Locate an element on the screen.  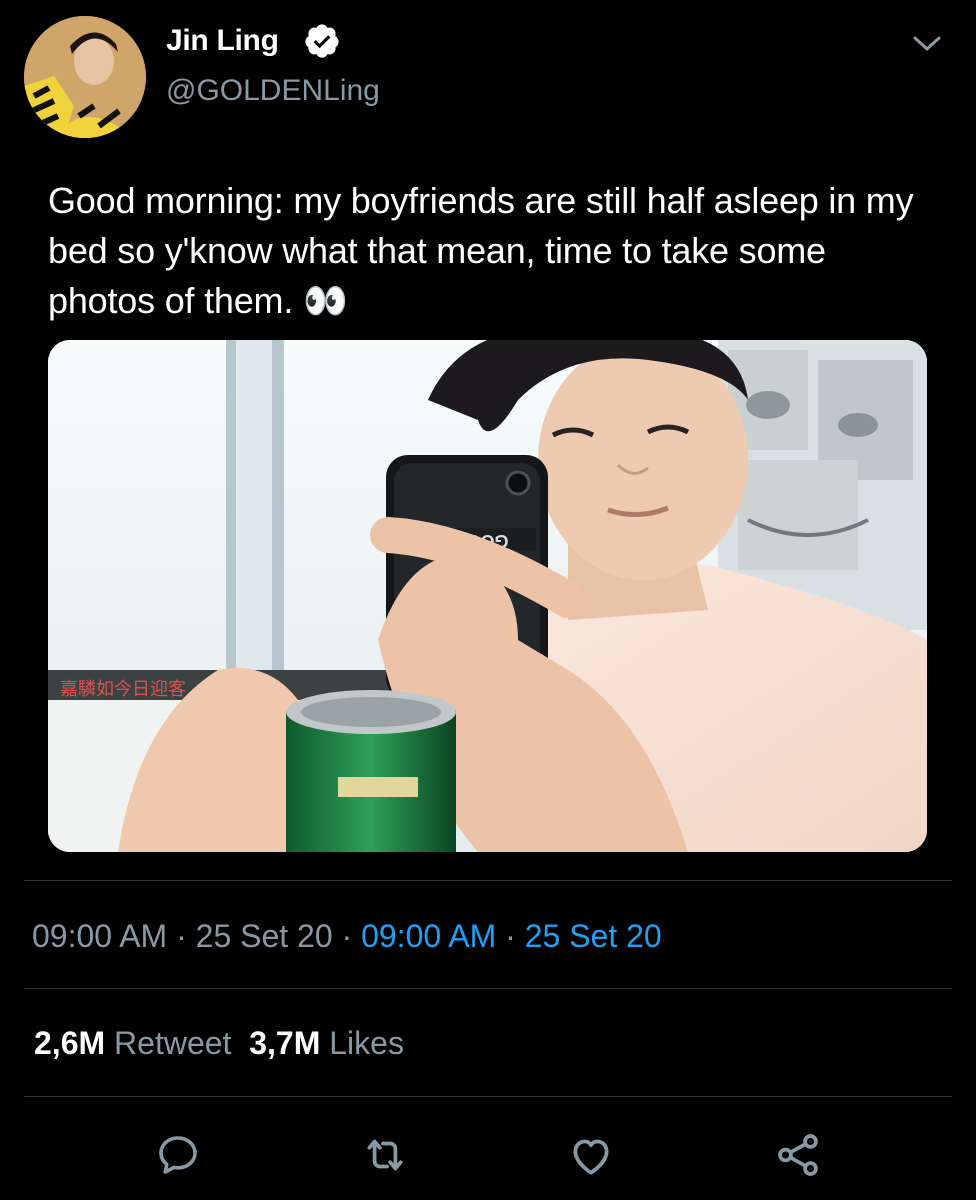
share-icon is located at coordinates (798, 1155).